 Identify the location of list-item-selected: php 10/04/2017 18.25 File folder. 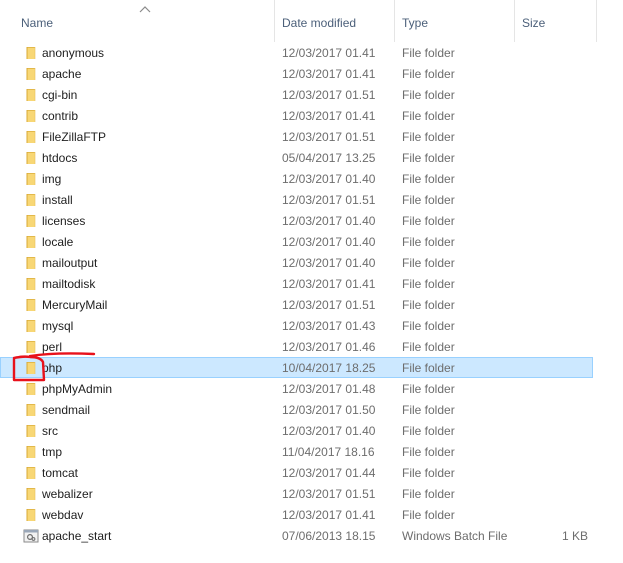
(296, 367).